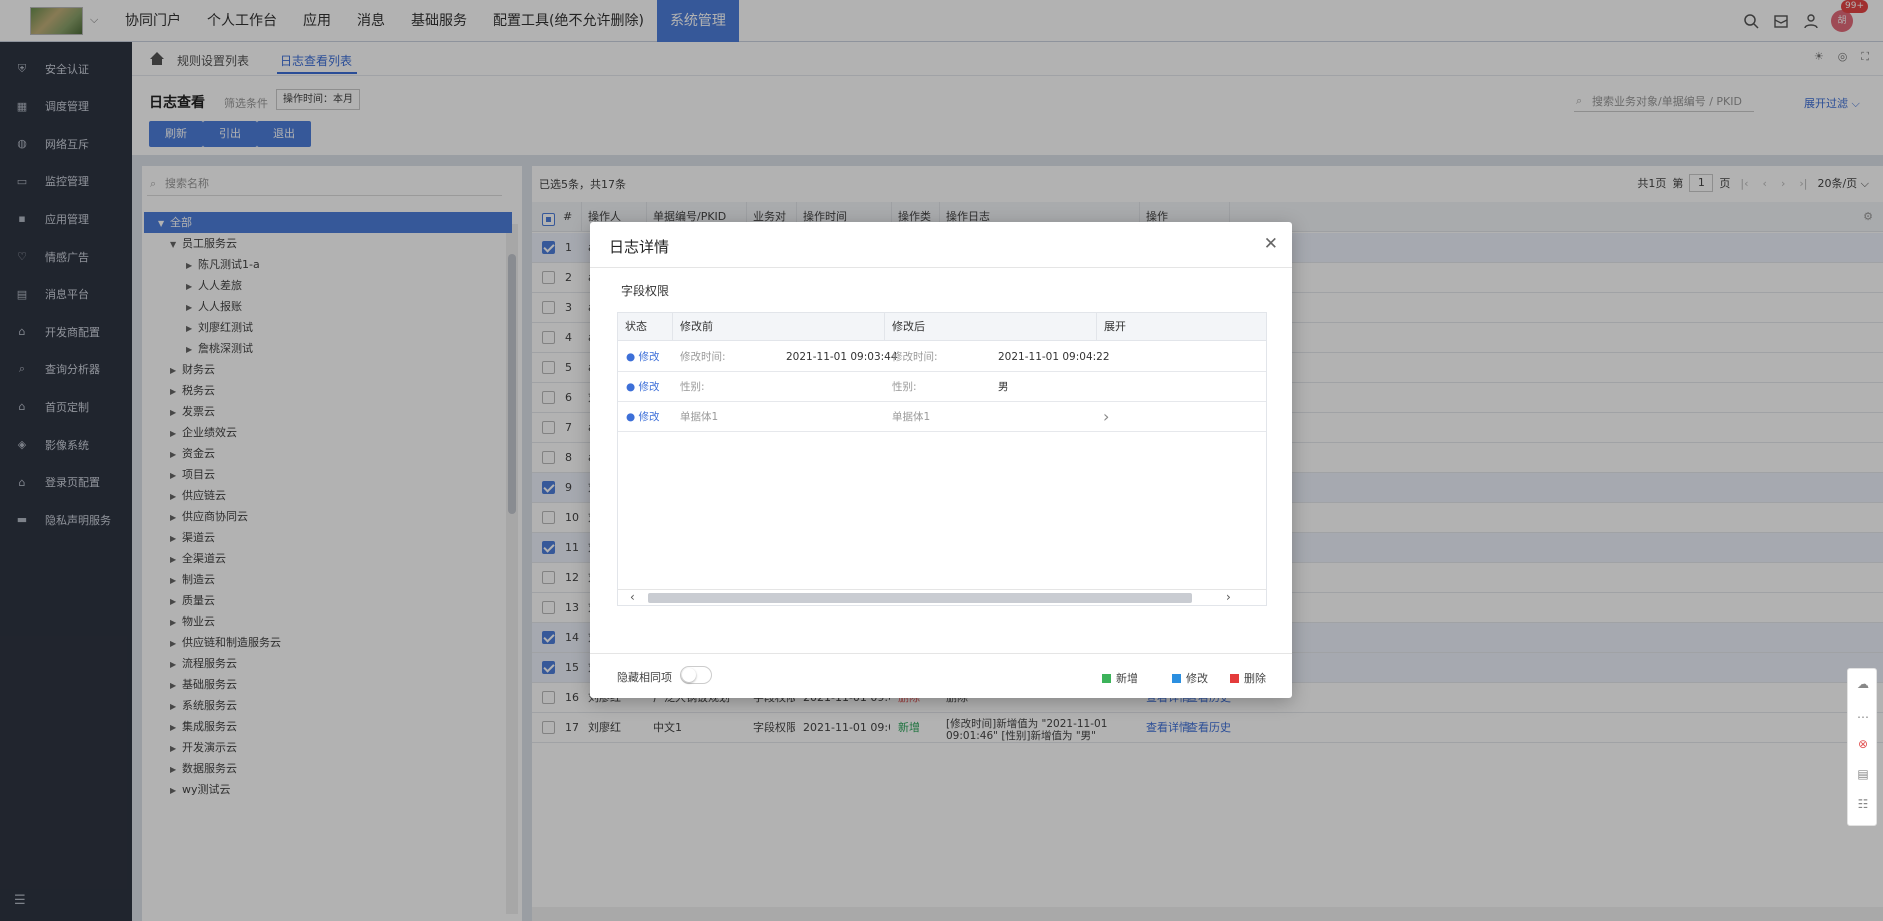  What do you see at coordinates (942, 387) in the screenshot?
I see `change-row: ● 修改 性别: 性别: 男` at bounding box center [942, 387].